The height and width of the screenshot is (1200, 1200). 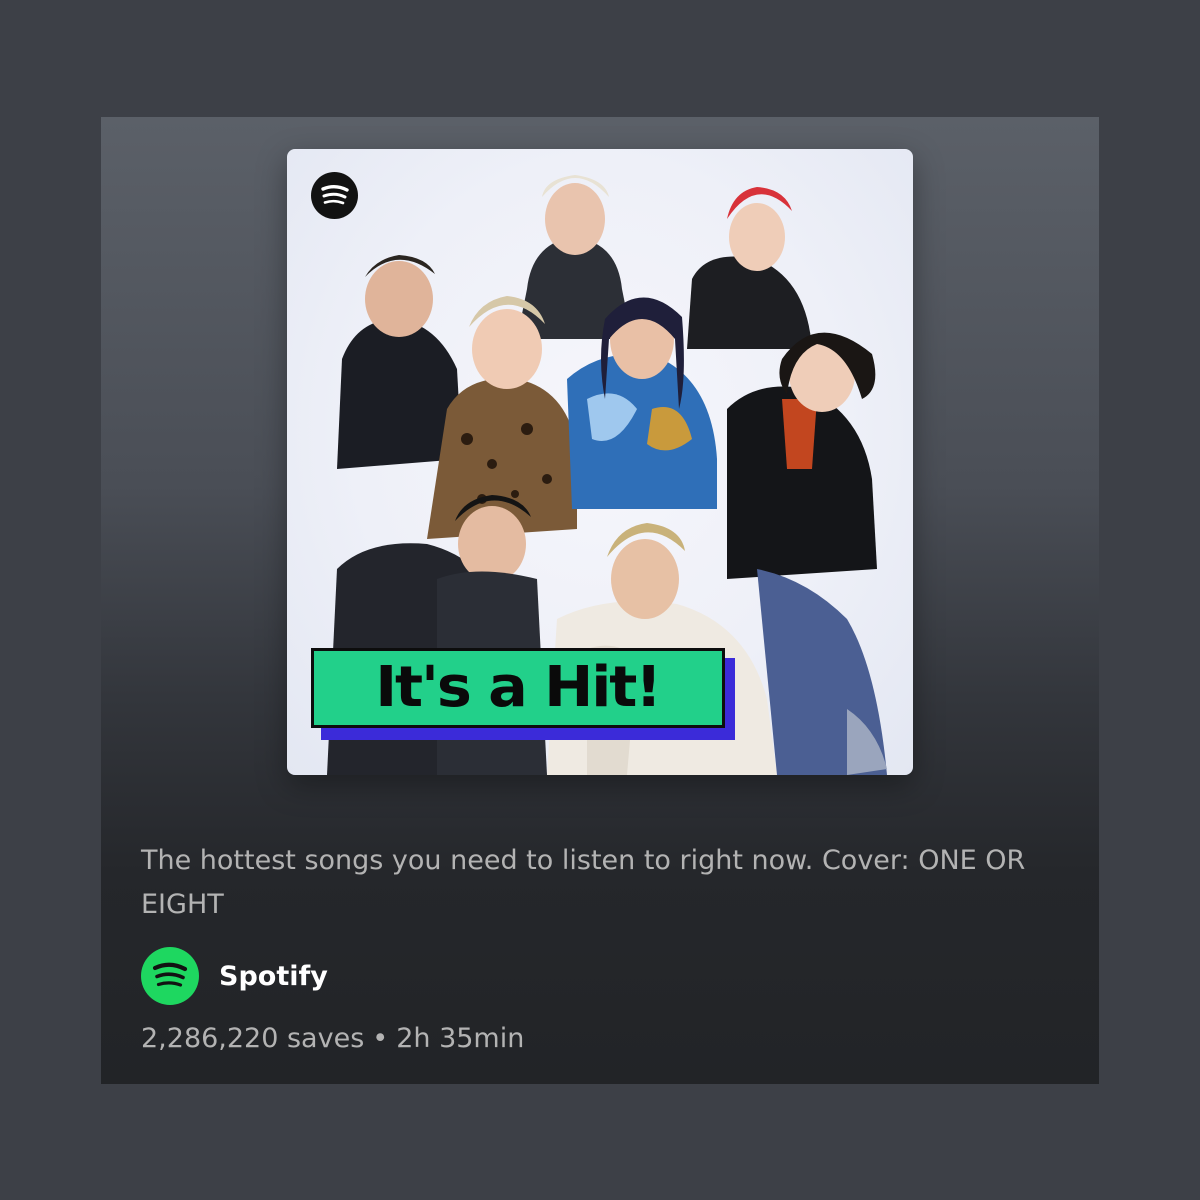 I want to click on owner-name-link: Spotify, so click(x=273, y=976).